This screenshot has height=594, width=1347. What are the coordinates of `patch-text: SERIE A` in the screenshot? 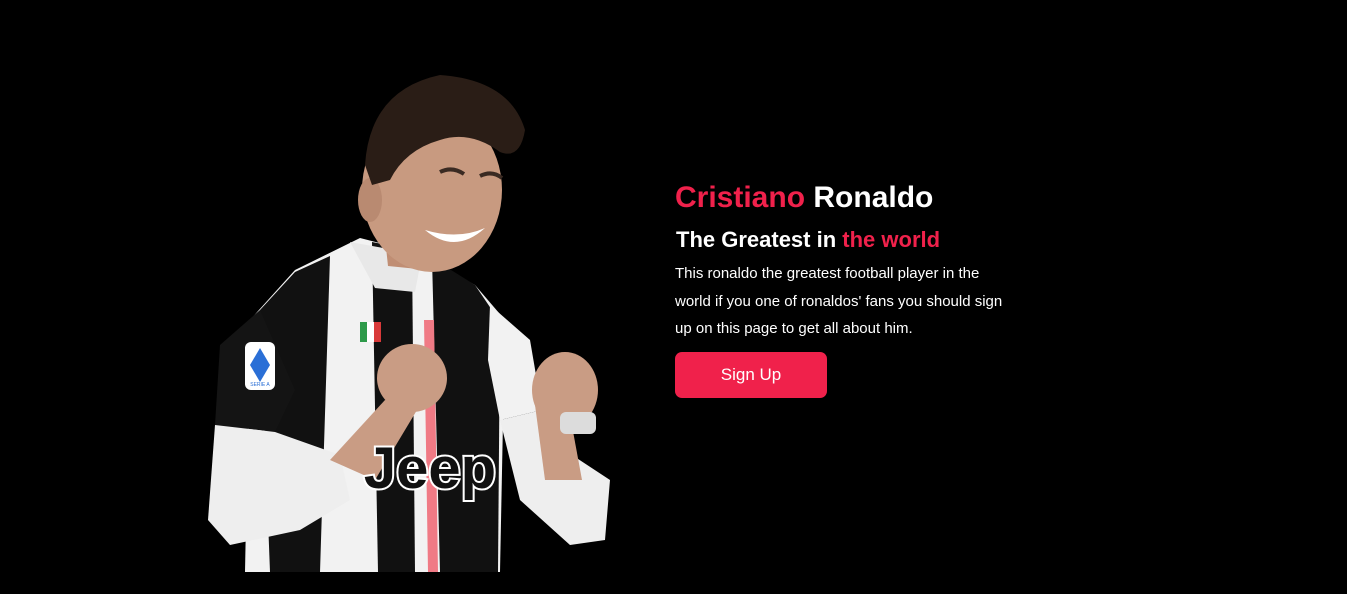 It's located at (260, 385).